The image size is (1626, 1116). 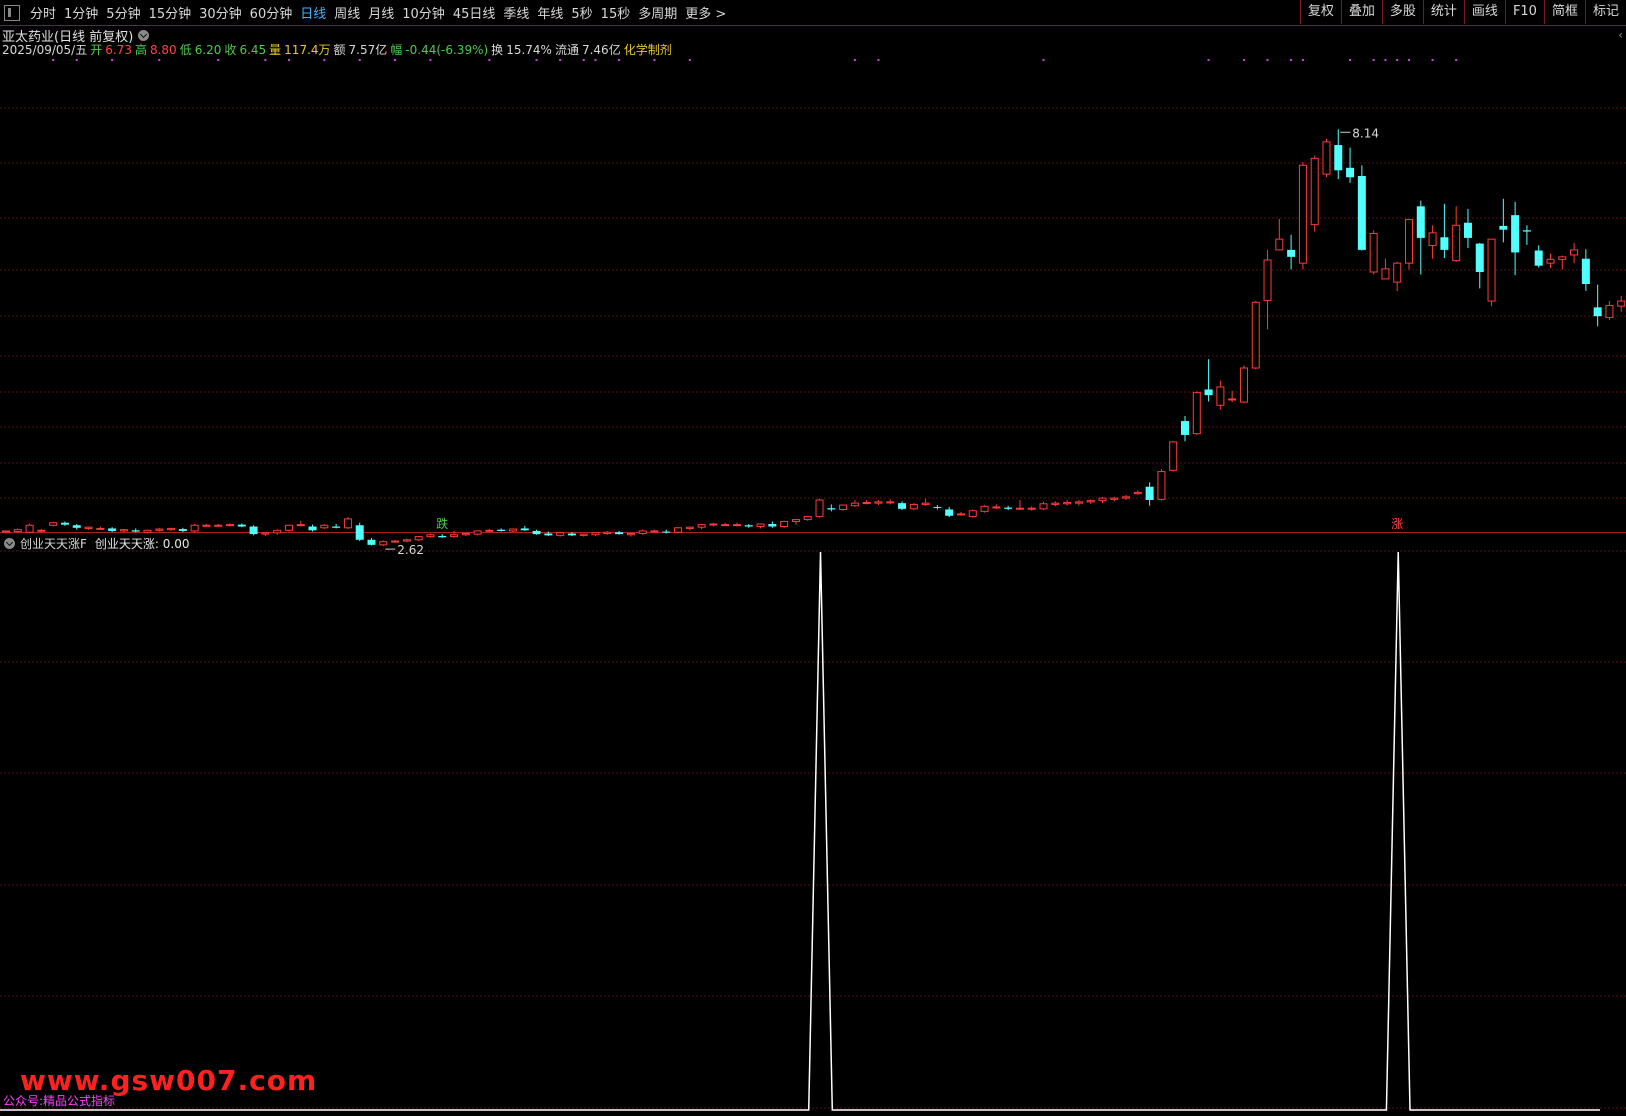 I want to click on period-tab: 5秒, so click(x=581, y=12).